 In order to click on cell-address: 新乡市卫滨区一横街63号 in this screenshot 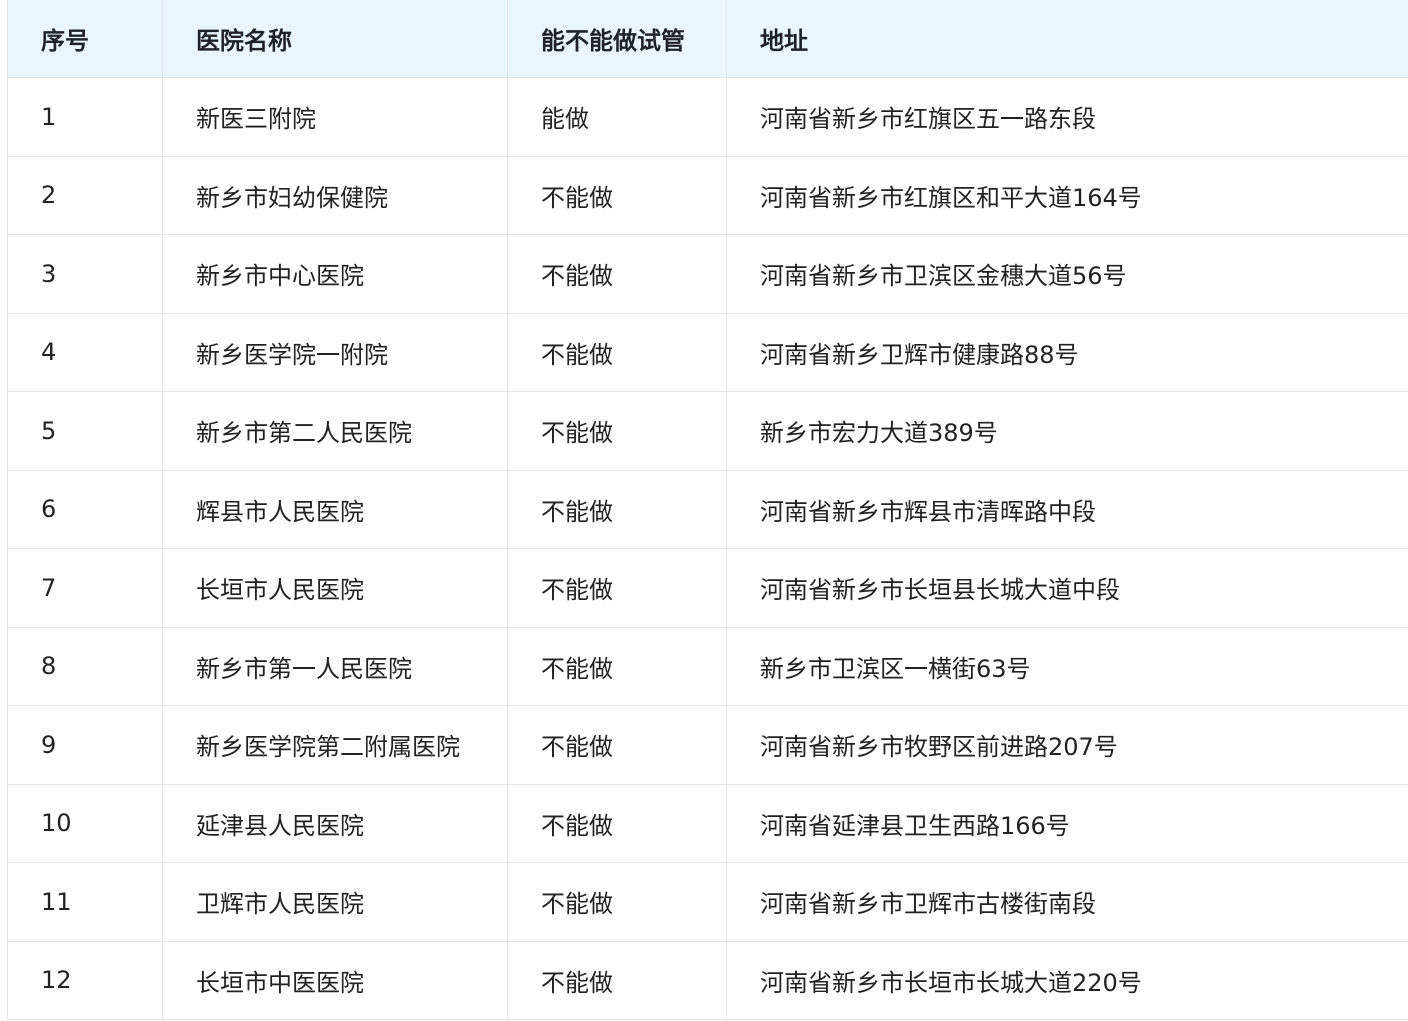, I will do `click(1067, 666)`.